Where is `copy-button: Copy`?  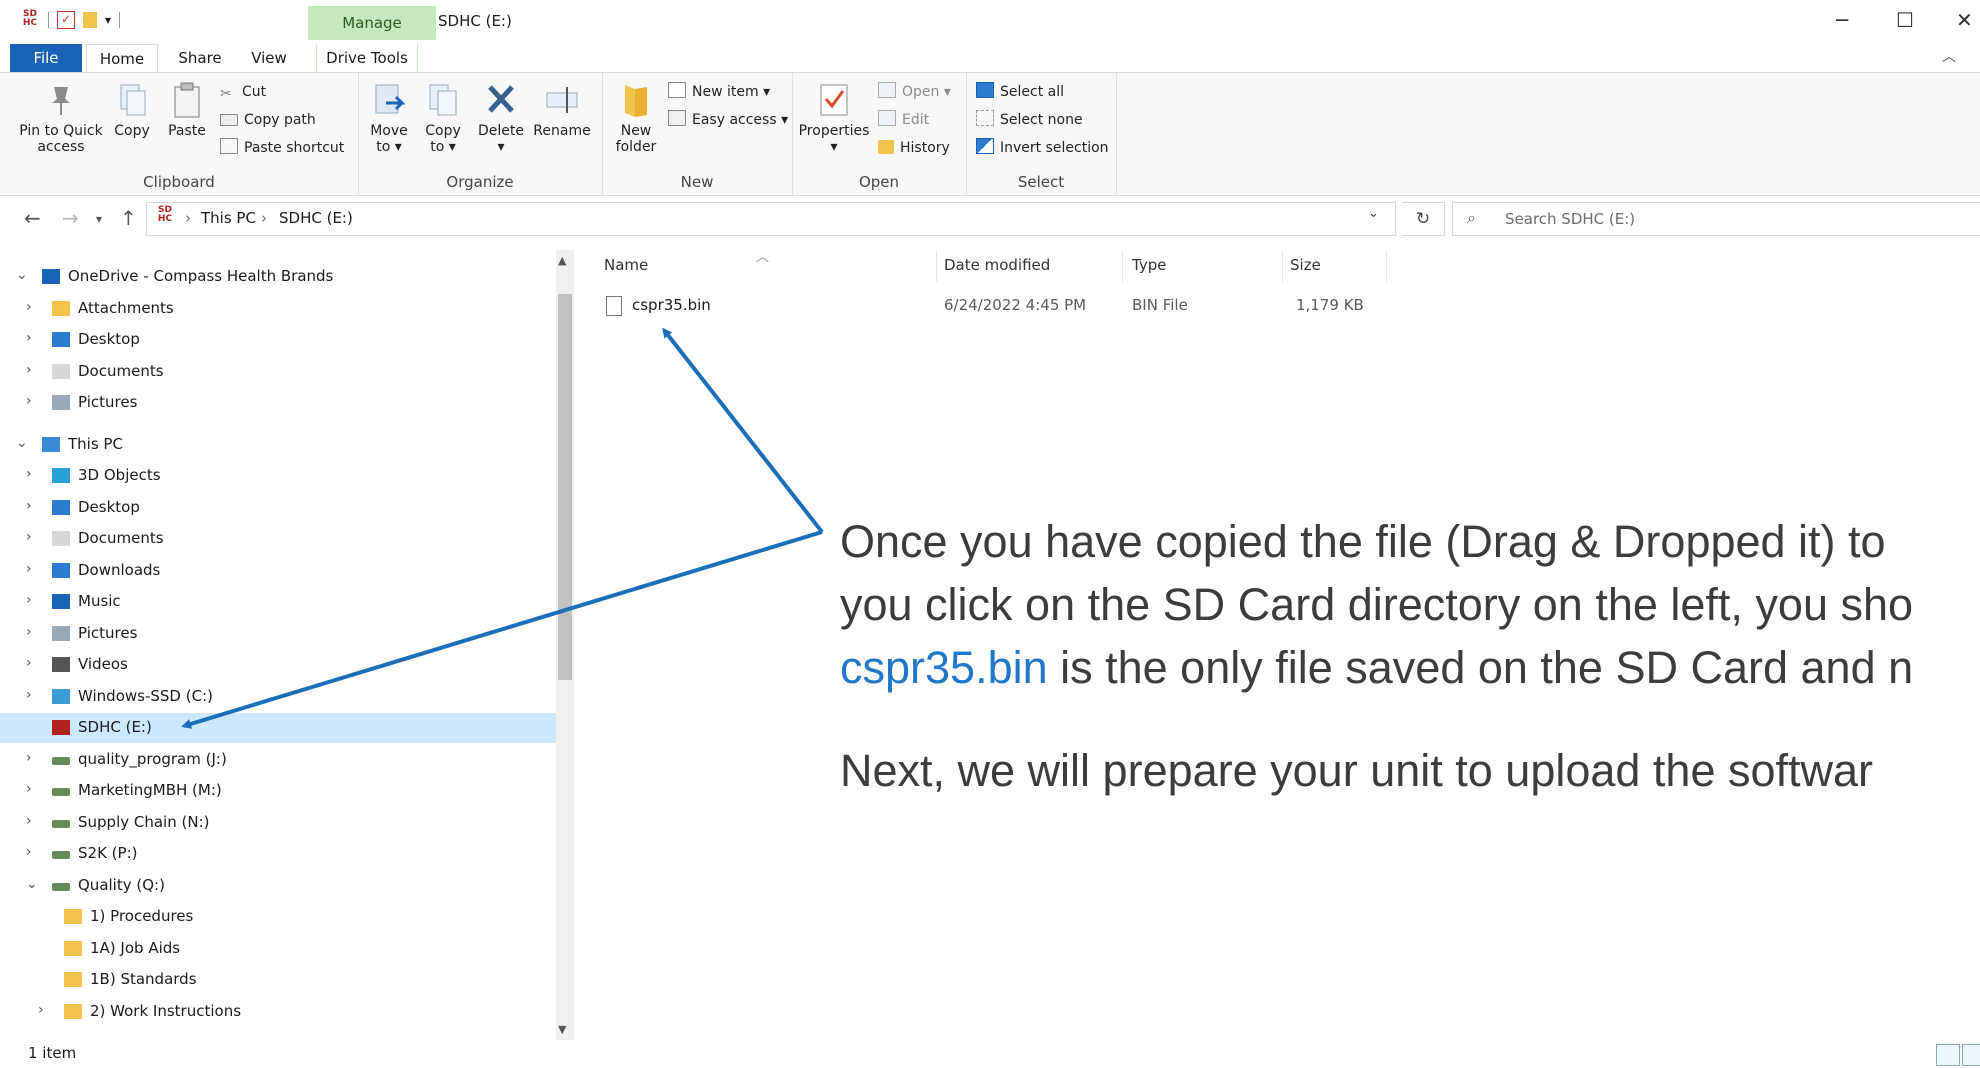
copy-button: Copy is located at coordinates (132, 110).